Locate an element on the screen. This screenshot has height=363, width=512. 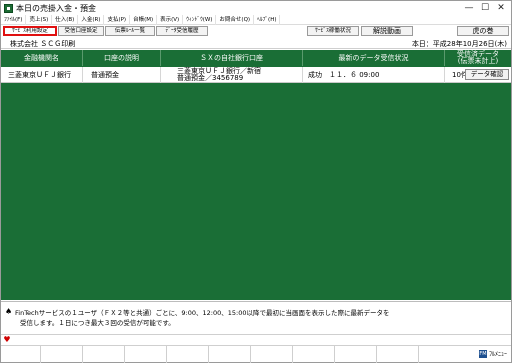
window-title: 本日の売掛入金・預金 is located at coordinates (56, 8).